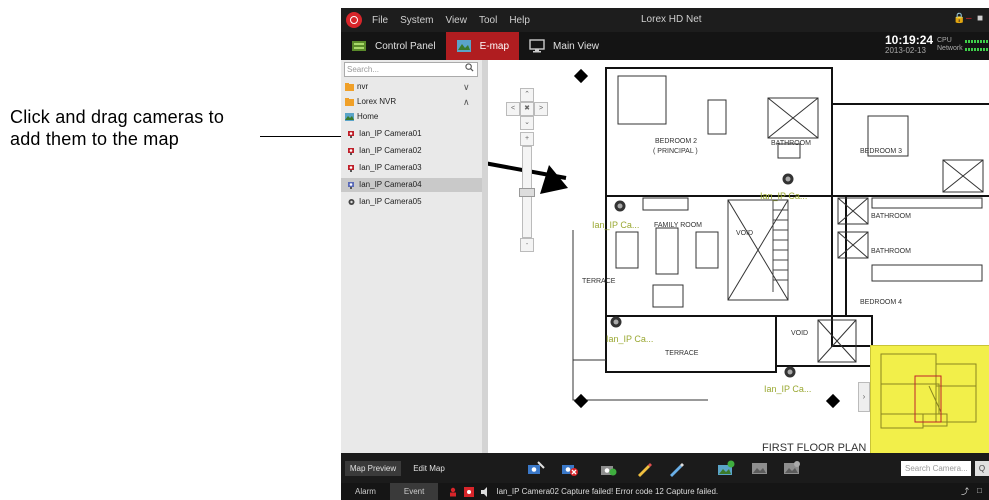  I want to click on lock-icon: 🔒, so click(959, 18).